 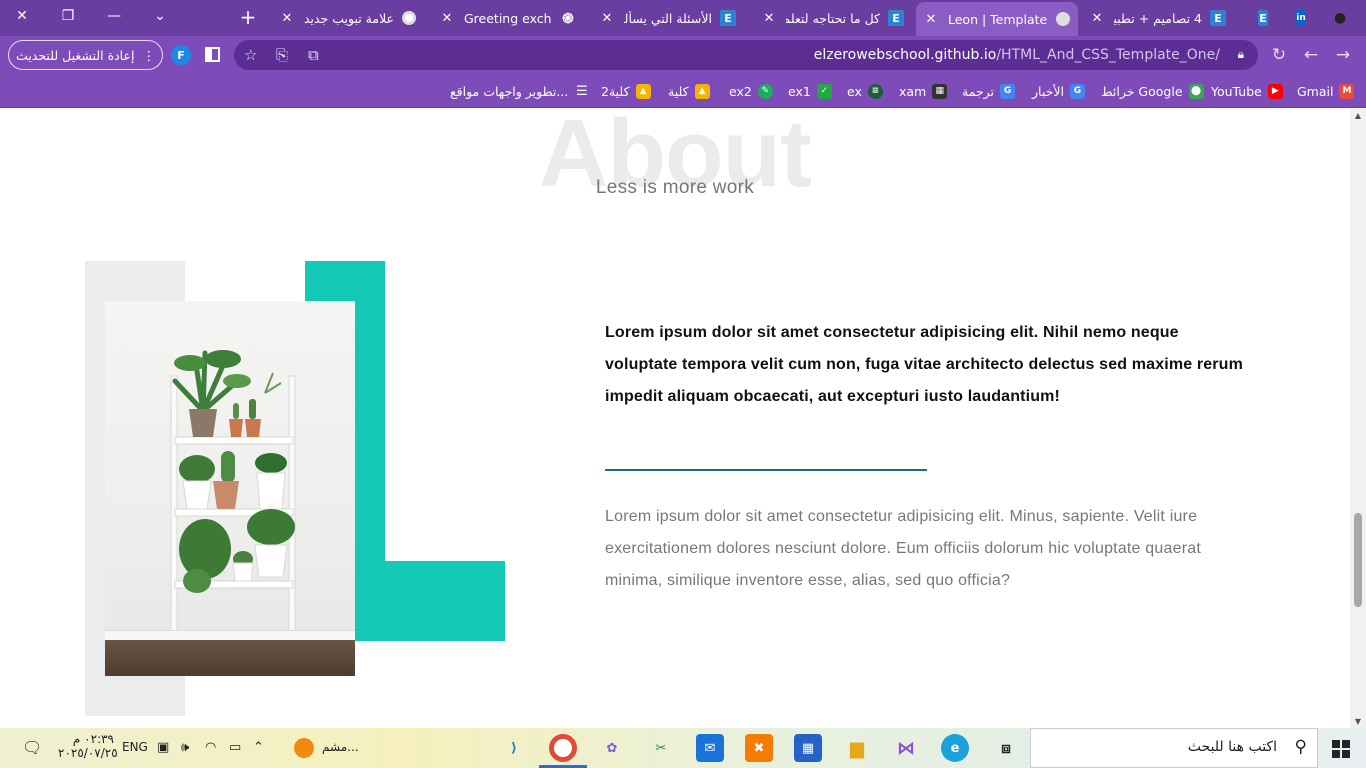 I want to click on check-icon: ✓, so click(x=824, y=91).